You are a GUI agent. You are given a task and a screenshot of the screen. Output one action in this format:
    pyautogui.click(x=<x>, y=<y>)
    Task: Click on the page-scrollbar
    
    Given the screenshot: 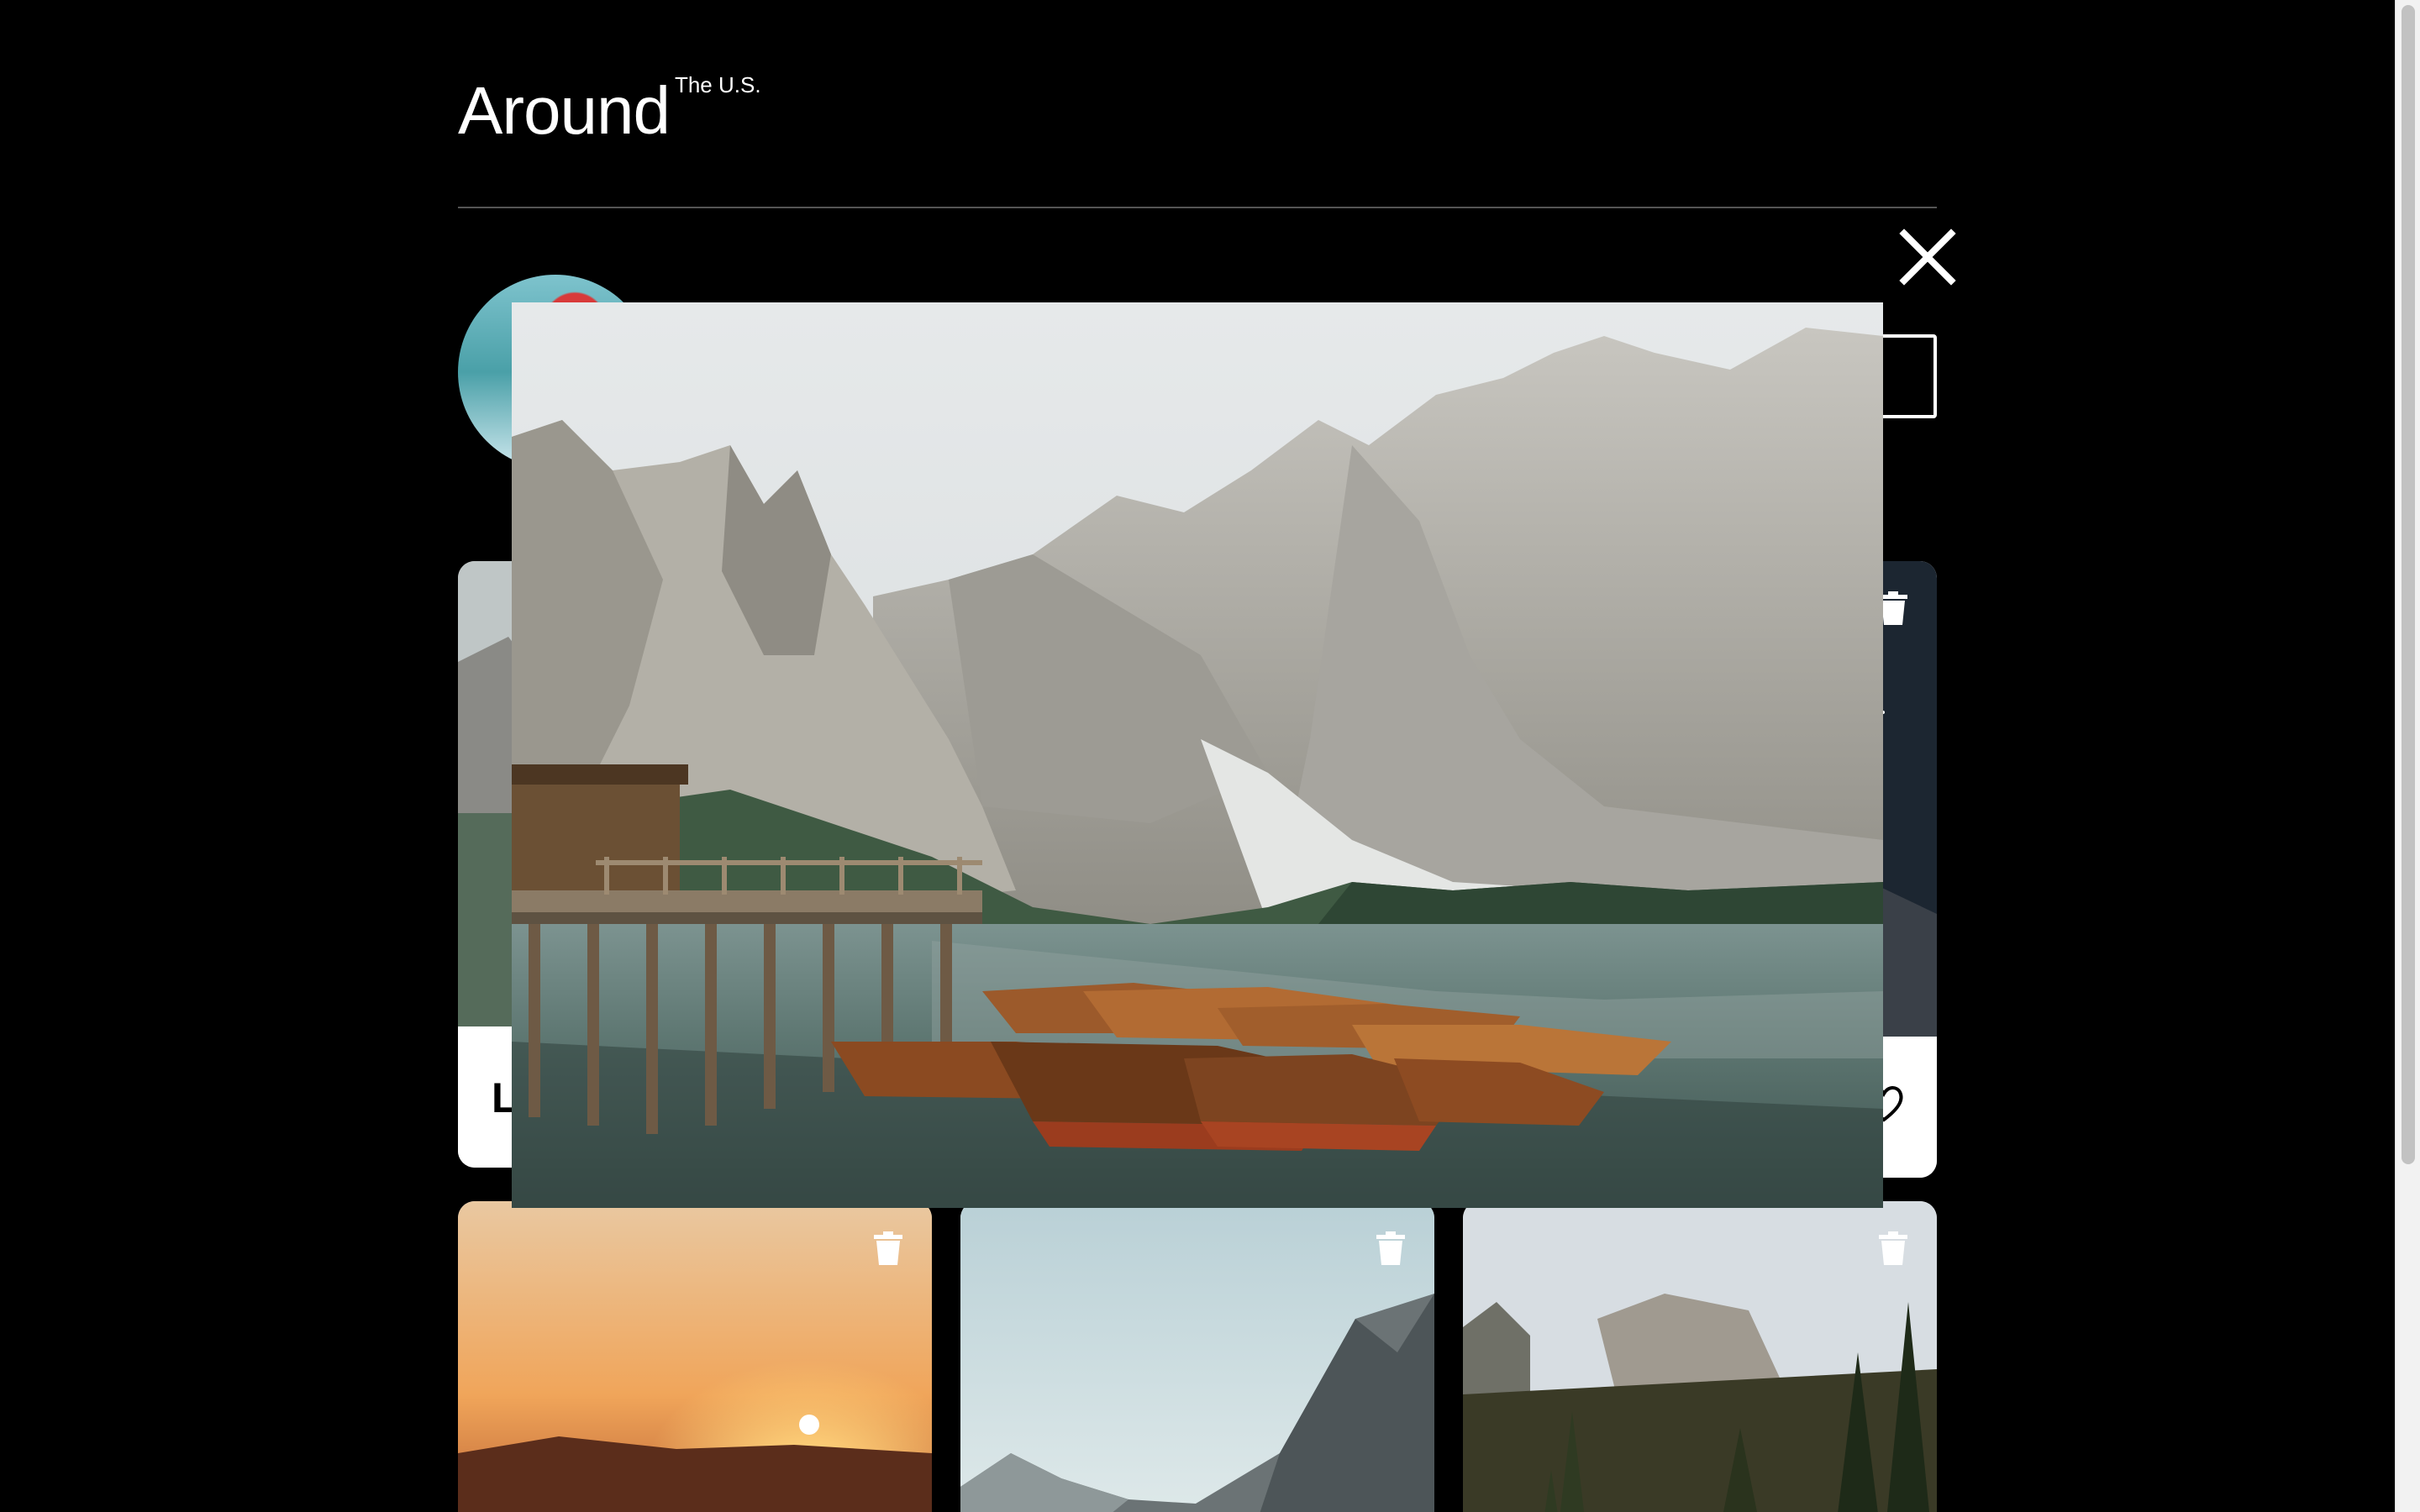 What is the action you would take?
    pyautogui.click(x=2407, y=756)
    